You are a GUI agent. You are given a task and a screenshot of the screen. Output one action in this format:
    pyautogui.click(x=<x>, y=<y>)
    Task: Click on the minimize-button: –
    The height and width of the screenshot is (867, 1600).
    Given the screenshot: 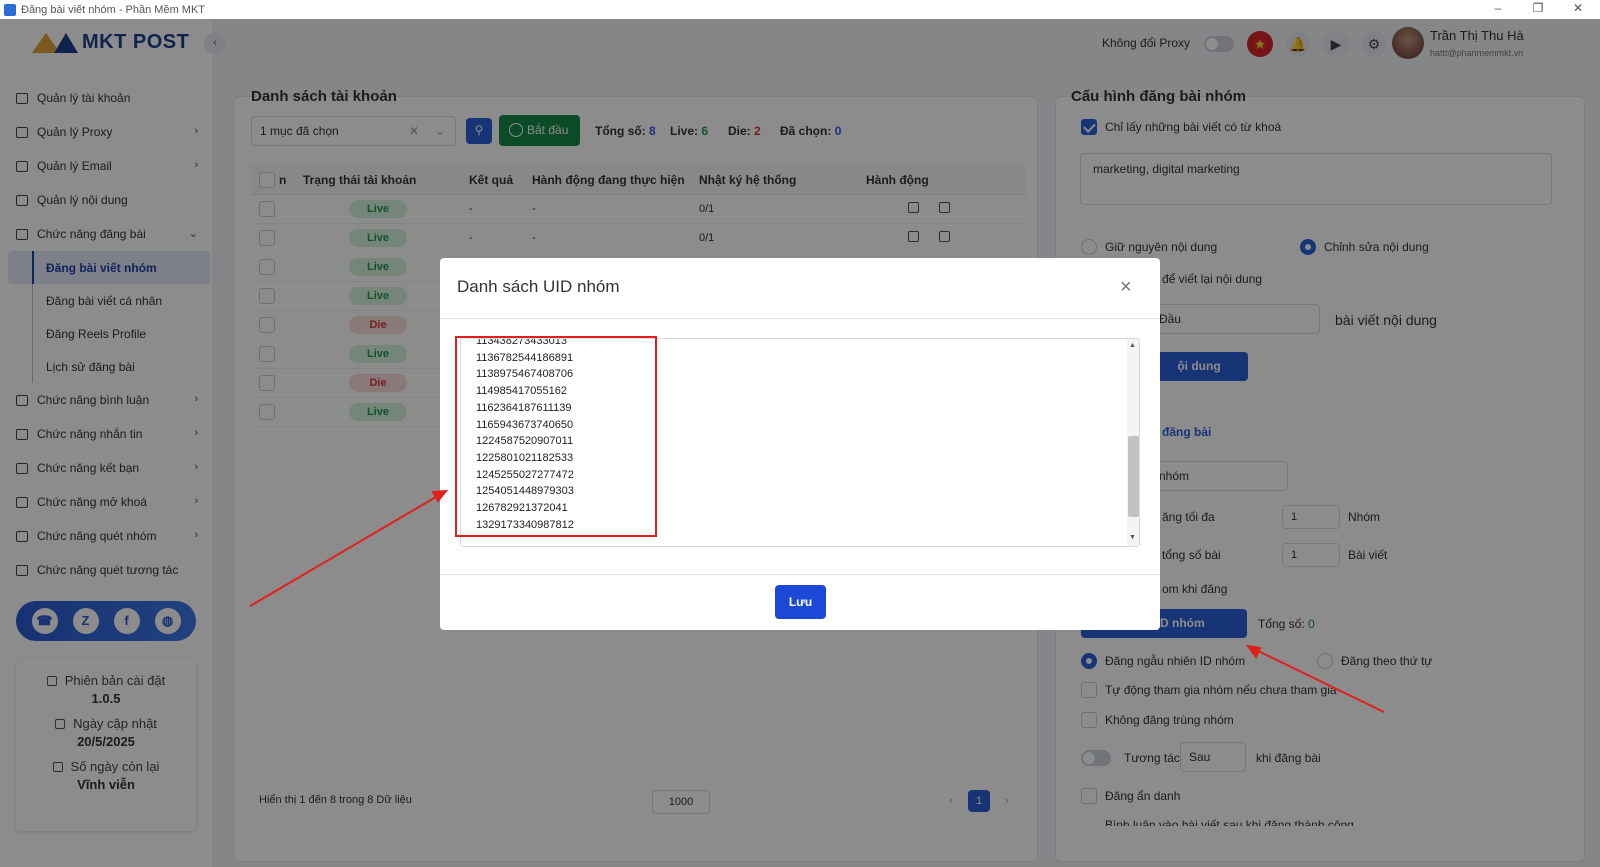 What is the action you would take?
    pyautogui.click(x=1498, y=9)
    